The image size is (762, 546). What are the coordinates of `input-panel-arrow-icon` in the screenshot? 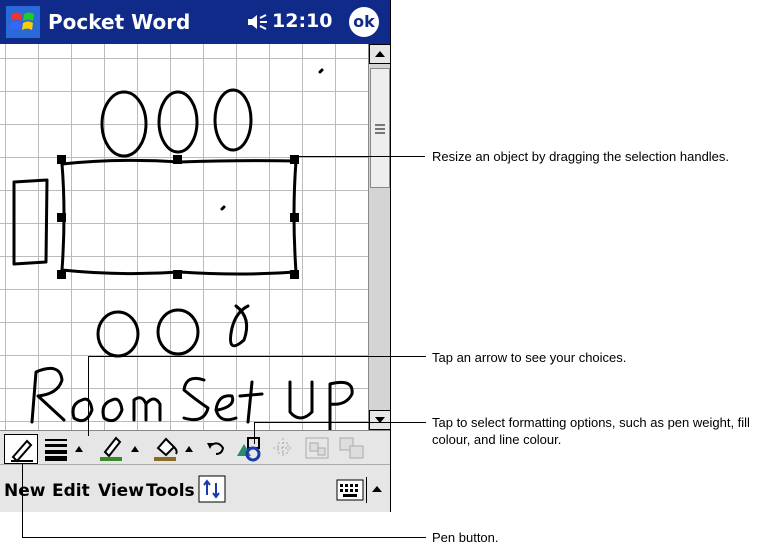 It's located at (377, 489).